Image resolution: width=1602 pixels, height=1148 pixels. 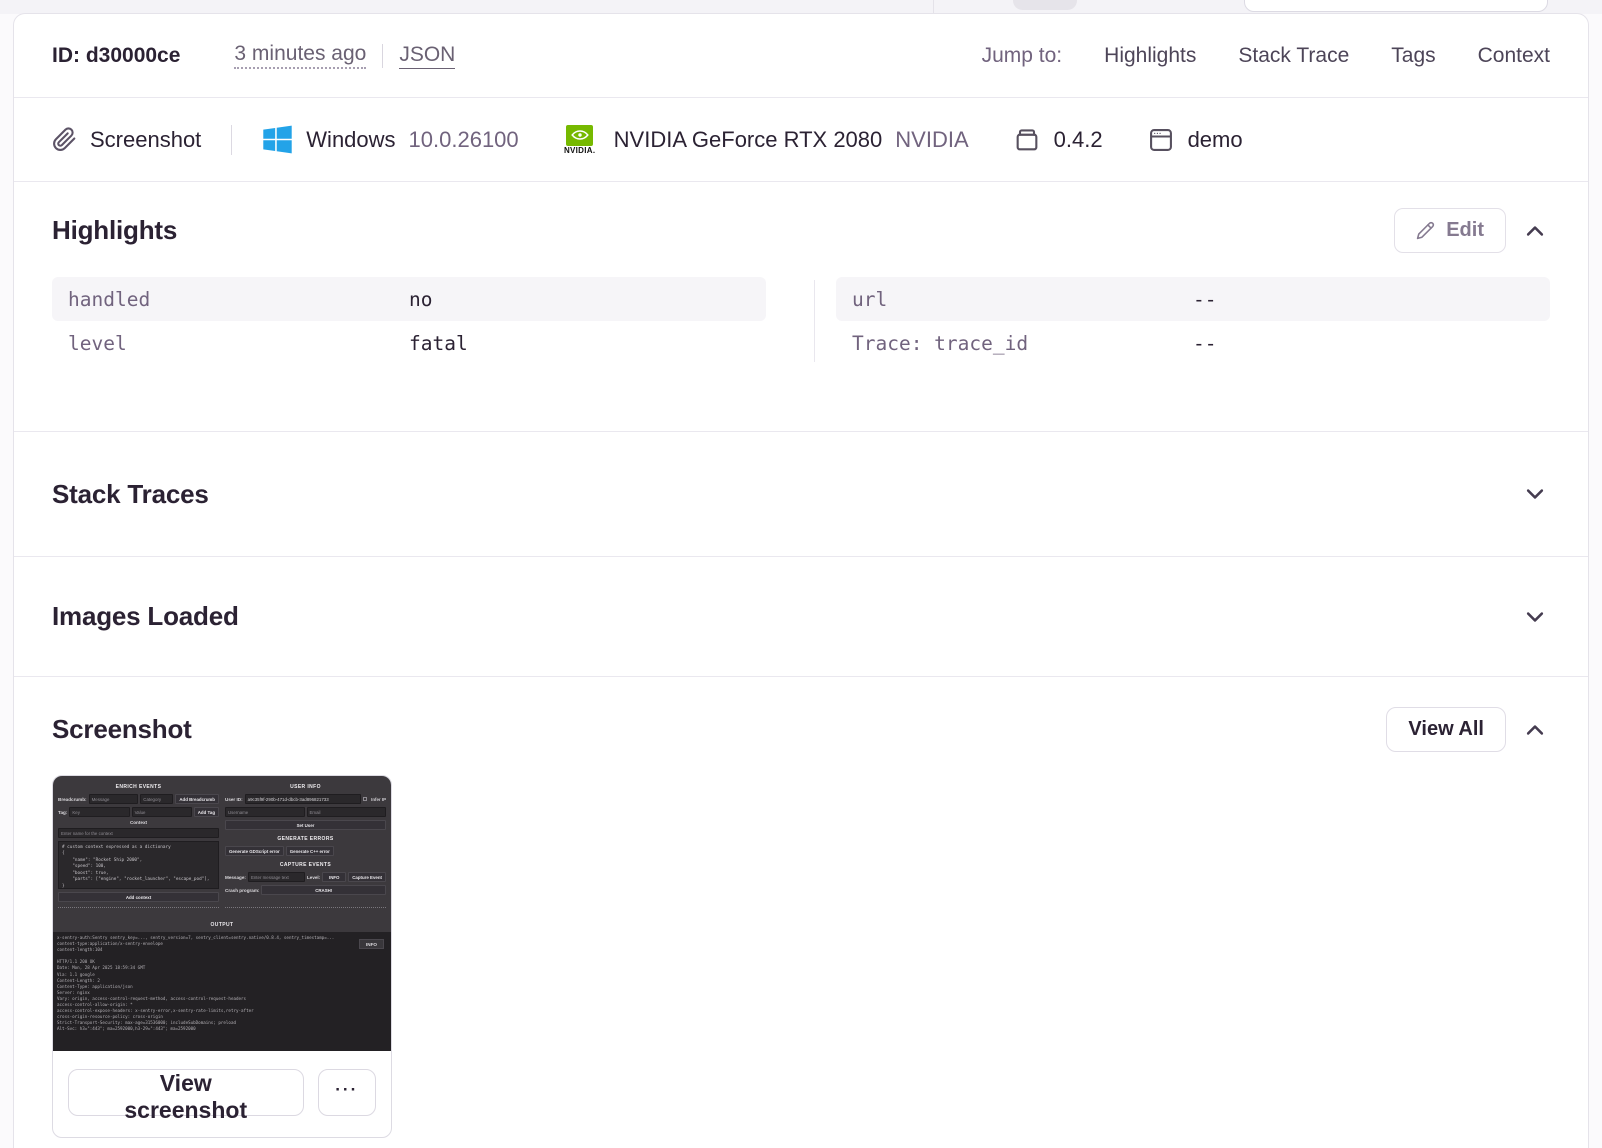 I want to click on highlights-collapse-button, so click(x=1535, y=231).